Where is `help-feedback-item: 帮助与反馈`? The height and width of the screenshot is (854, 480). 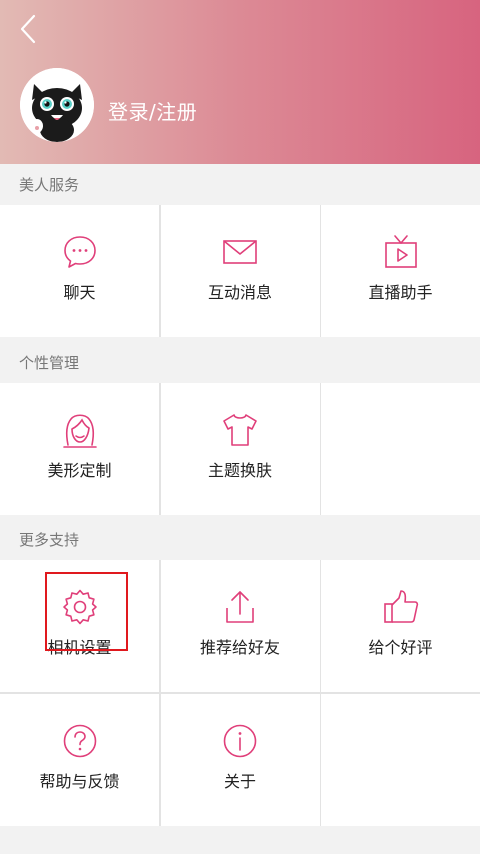
help-feedback-item: 帮助与反馈 is located at coordinates (79, 759).